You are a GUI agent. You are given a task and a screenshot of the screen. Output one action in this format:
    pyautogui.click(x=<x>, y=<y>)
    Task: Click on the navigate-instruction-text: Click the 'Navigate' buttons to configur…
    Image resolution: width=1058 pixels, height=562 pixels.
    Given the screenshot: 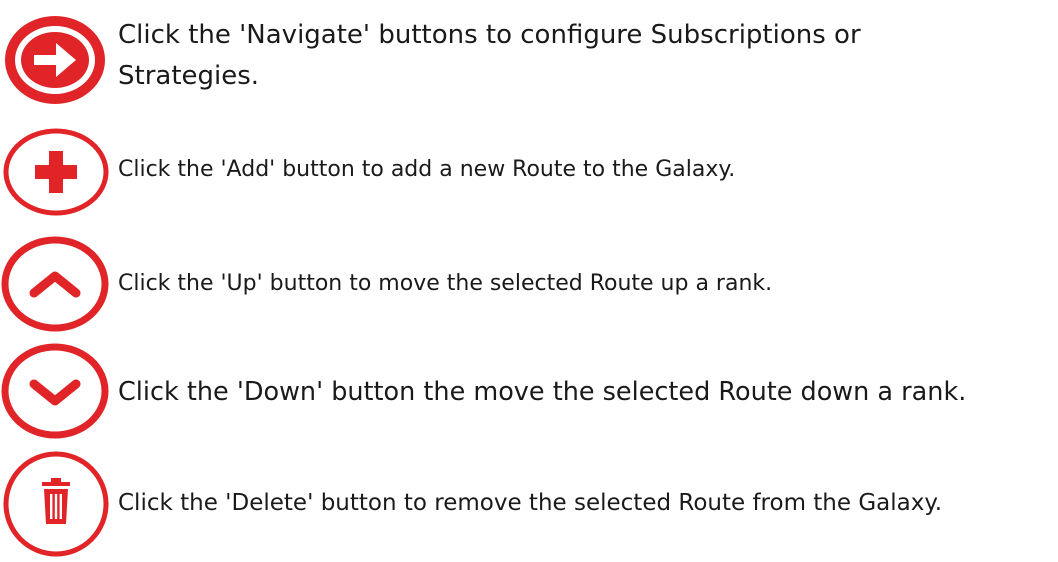 What is the action you would take?
    pyautogui.click(x=489, y=55)
    